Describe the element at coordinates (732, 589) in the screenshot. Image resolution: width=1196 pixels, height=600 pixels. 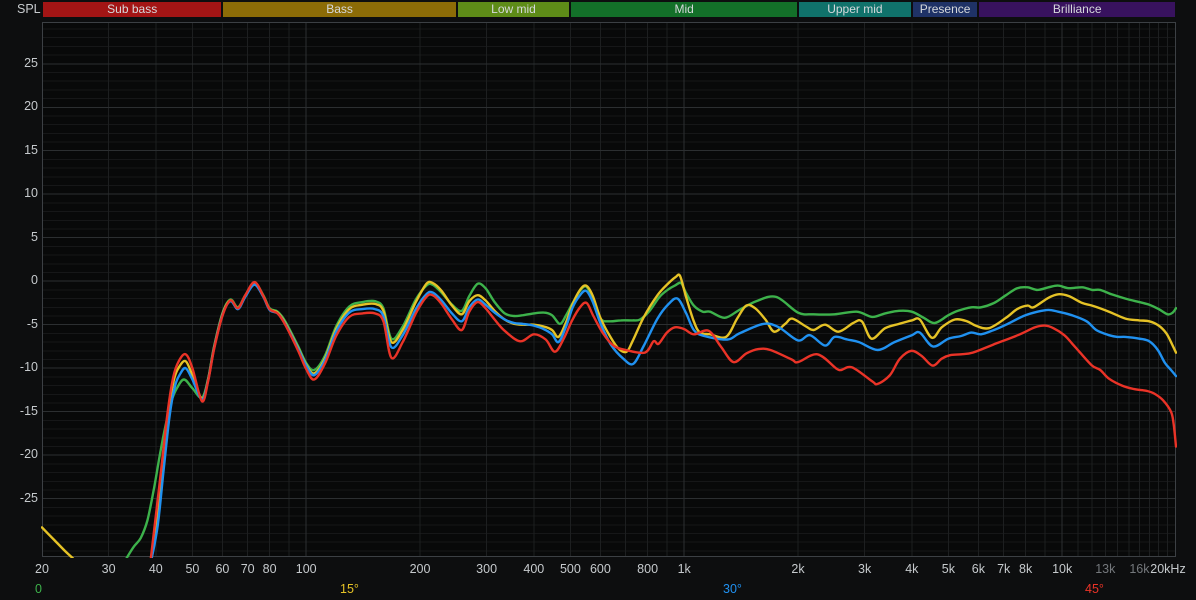
I see `legend-item-30deg: 30°` at that location.